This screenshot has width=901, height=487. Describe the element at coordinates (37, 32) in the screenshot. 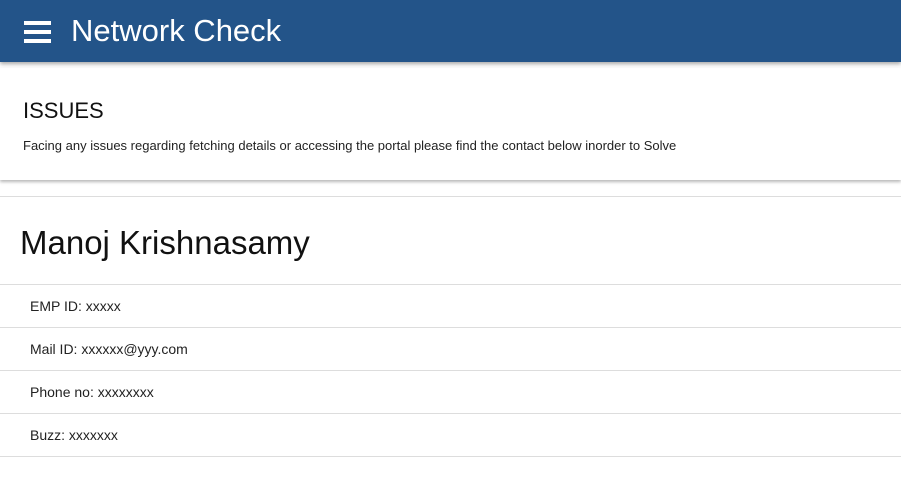

I see `hamburger-menu-icon` at that location.